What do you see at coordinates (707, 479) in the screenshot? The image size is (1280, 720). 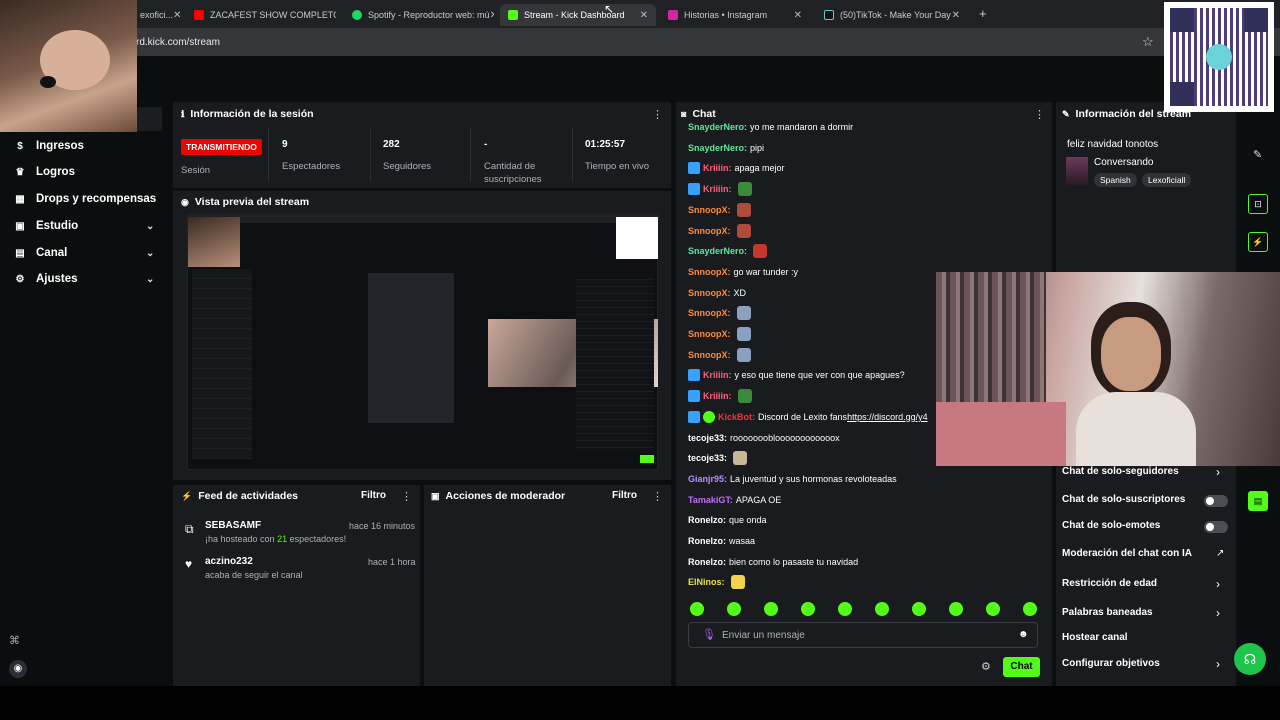 I see `chat-username: Gianjr95:` at bounding box center [707, 479].